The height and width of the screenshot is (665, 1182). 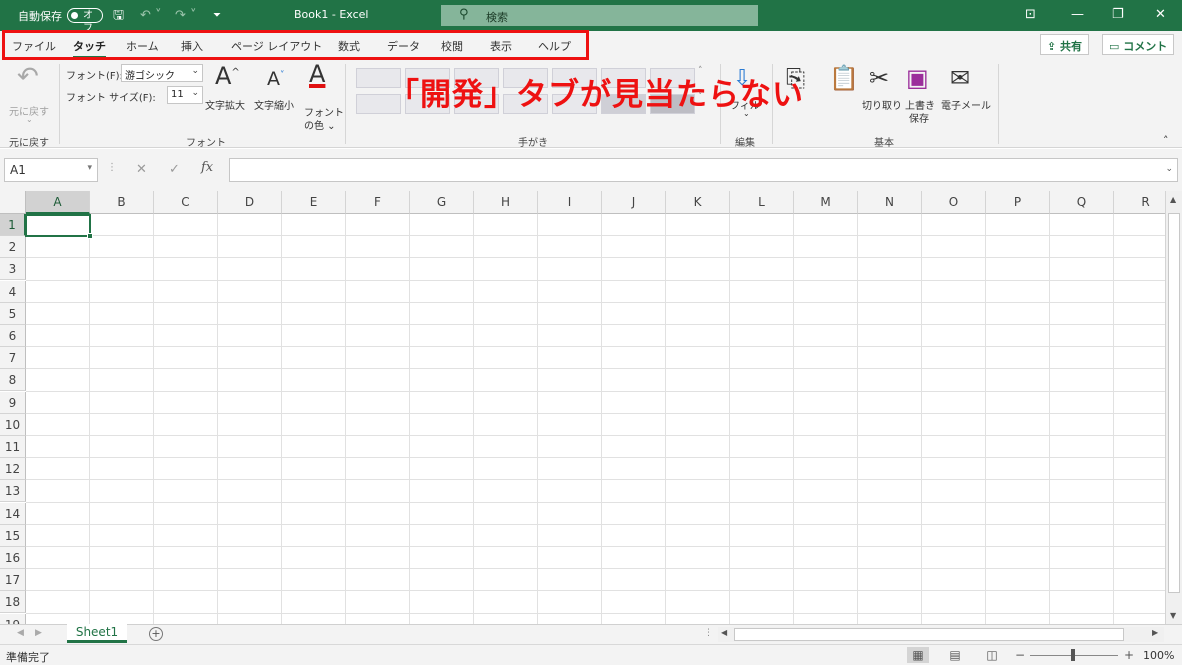 What do you see at coordinates (1082, 202) in the screenshot?
I see `column-header: Q` at bounding box center [1082, 202].